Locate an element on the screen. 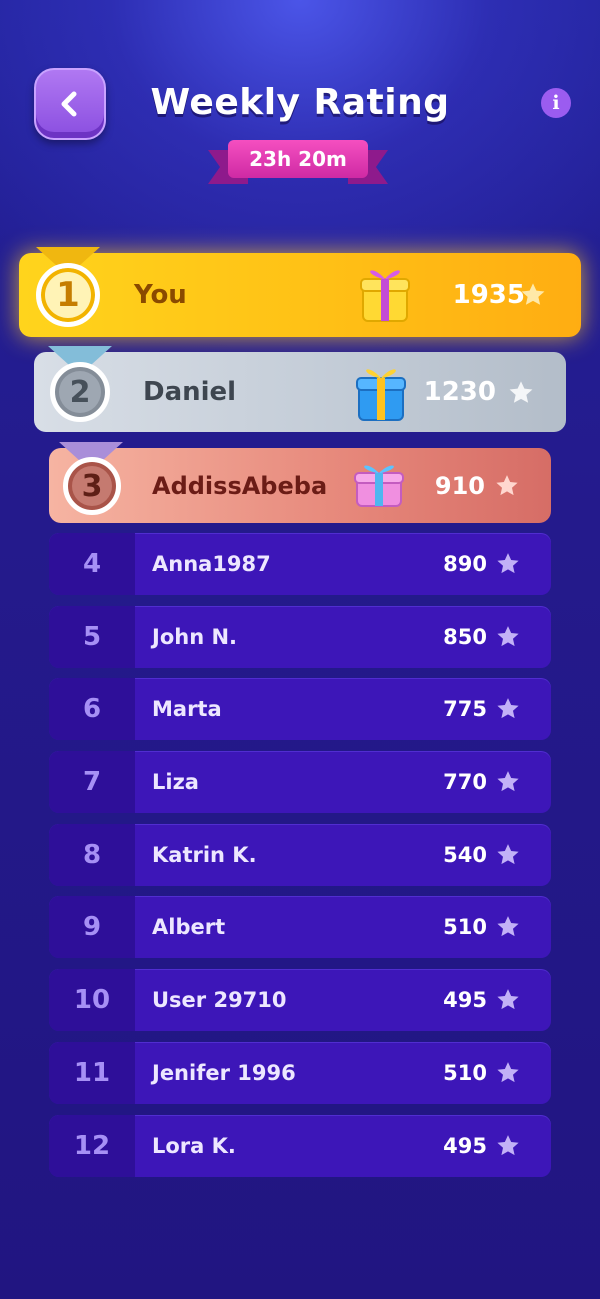  rank-number: 4 is located at coordinates (92, 564).